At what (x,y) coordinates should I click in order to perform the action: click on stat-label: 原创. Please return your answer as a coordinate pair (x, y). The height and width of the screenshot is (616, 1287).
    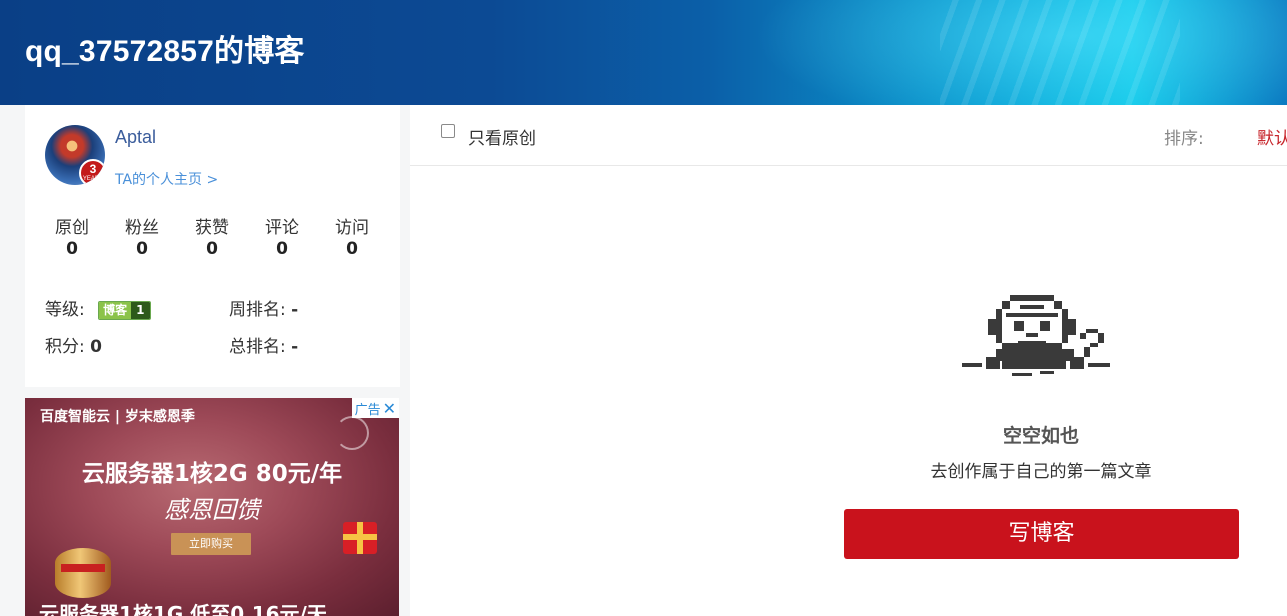
    Looking at the image, I should click on (72, 228).